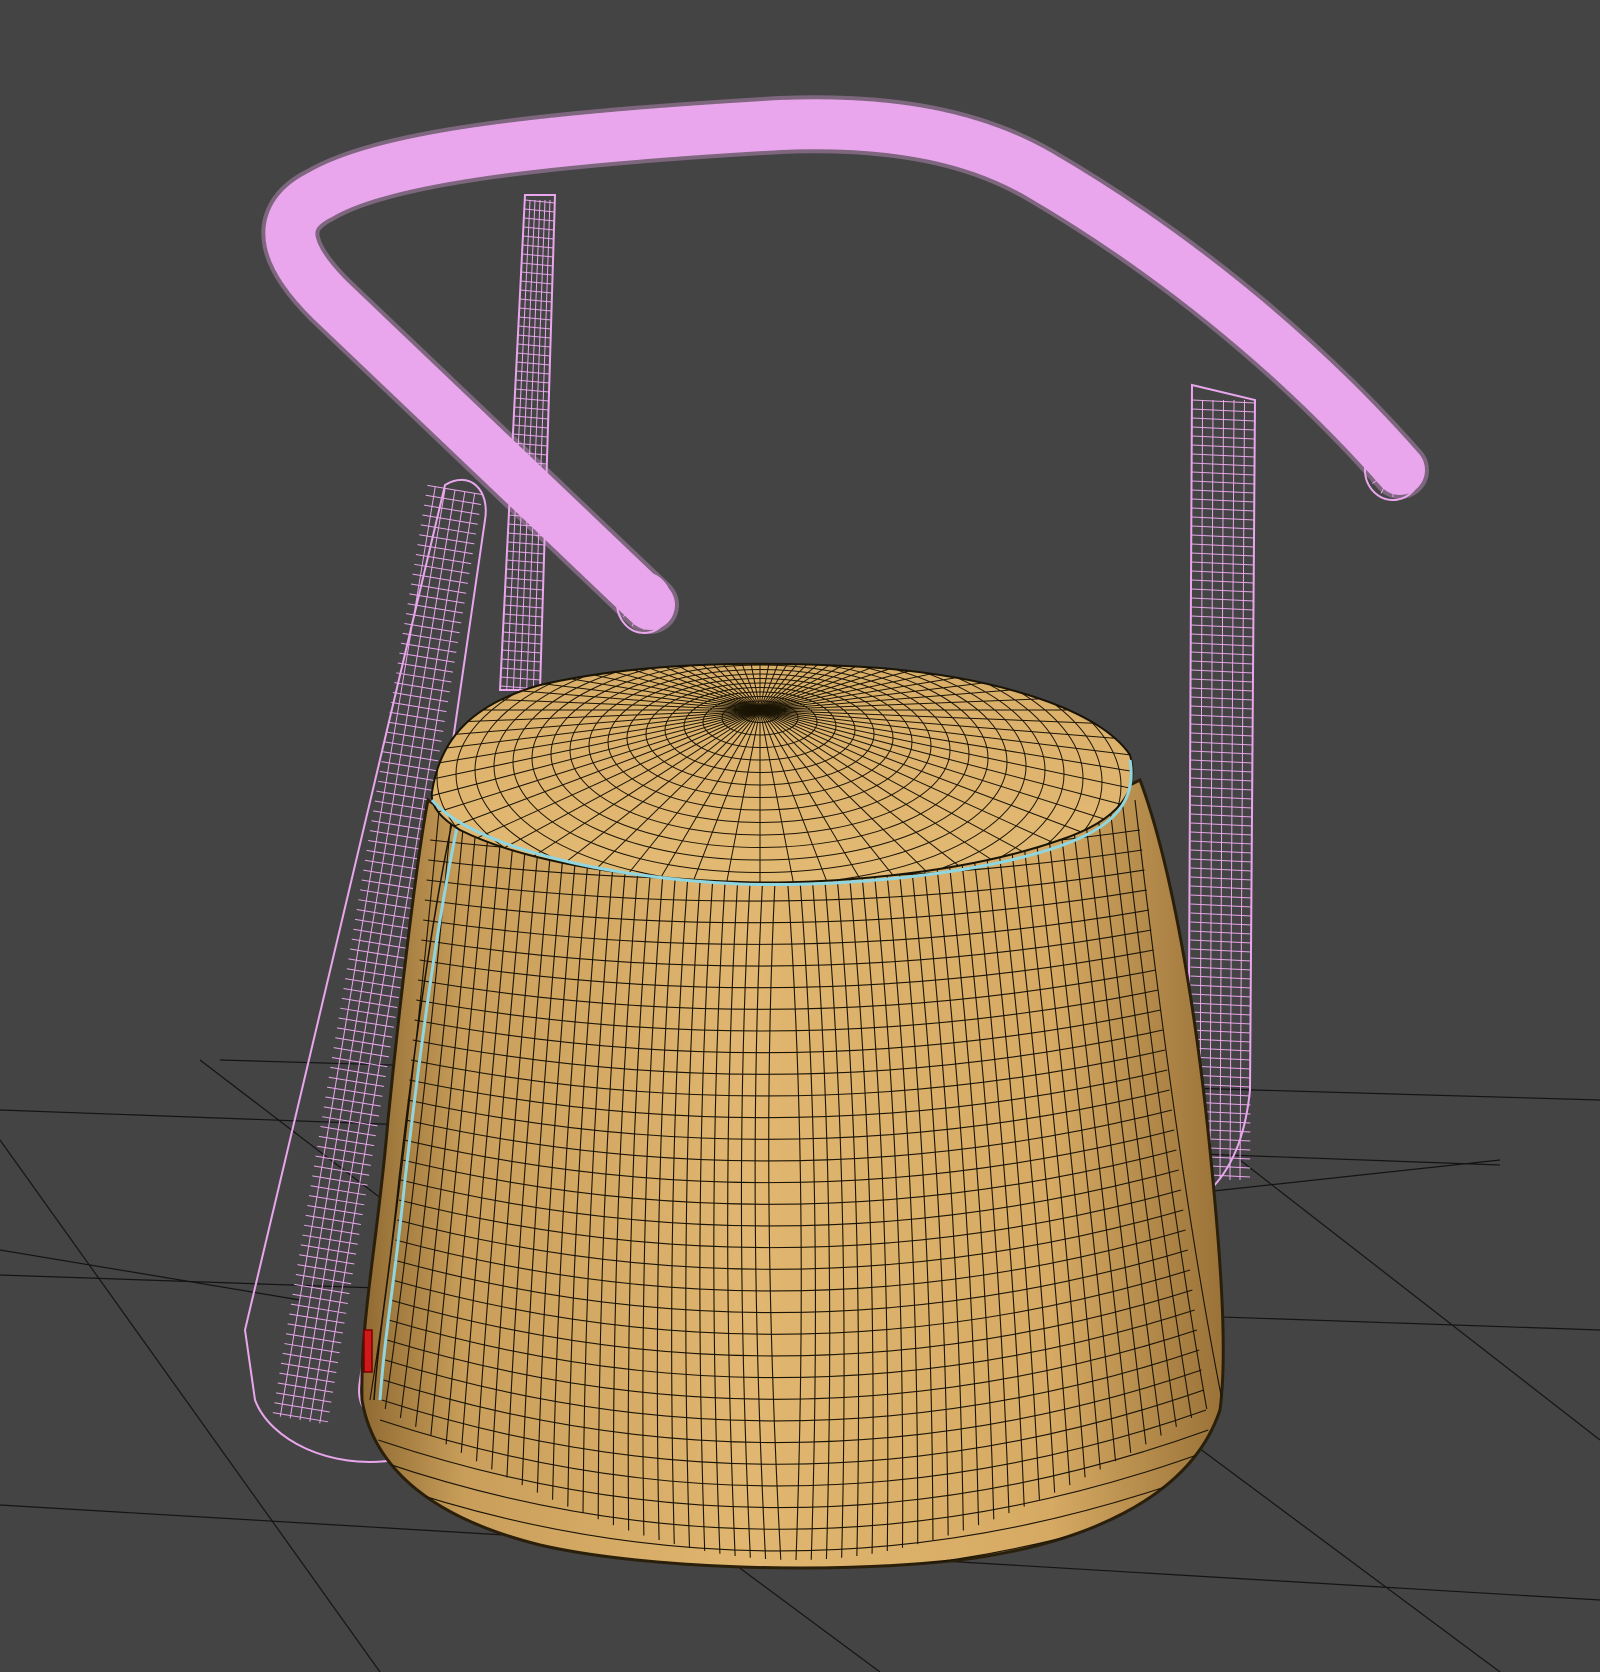  Describe the element at coordinates (368, 1351) in the screenshot. I see `selection-marker` at that location.